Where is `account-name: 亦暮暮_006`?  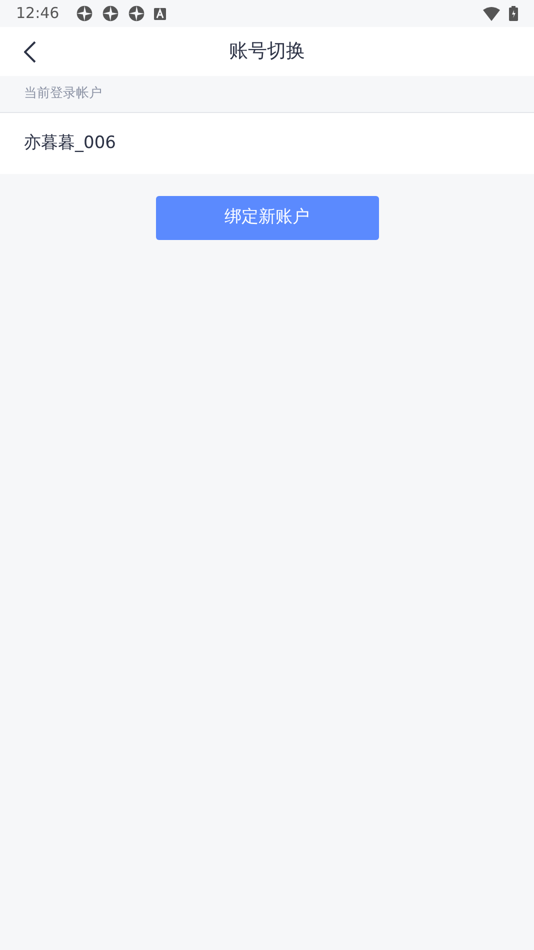 account-name: 亦暮暮_006 is located at coordinates (70, 143).